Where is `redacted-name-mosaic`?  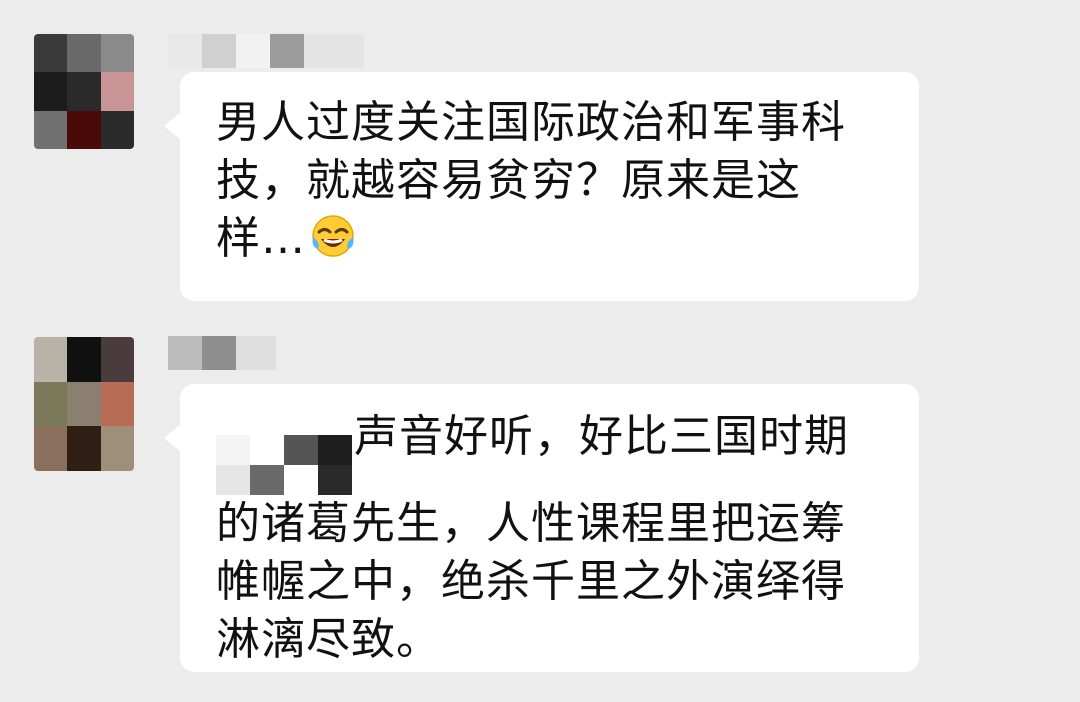
redacted-name-mosaic is located at coordinates (284, 465).